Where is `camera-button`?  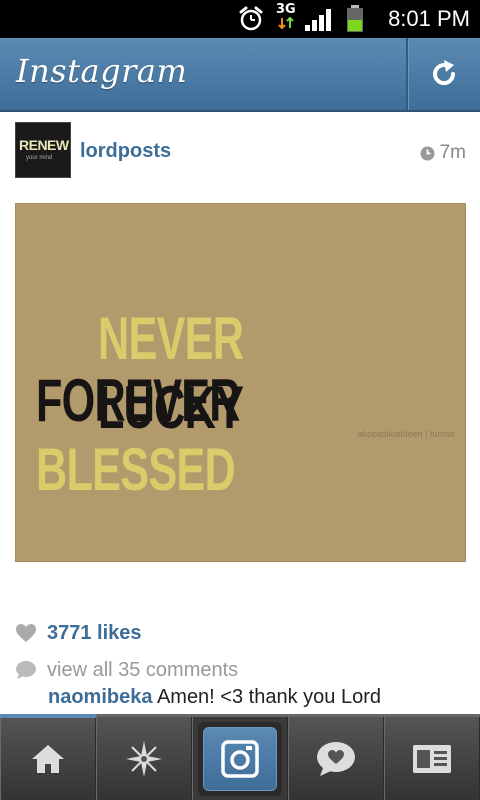 camera-button is located at coordinates (240, 758).